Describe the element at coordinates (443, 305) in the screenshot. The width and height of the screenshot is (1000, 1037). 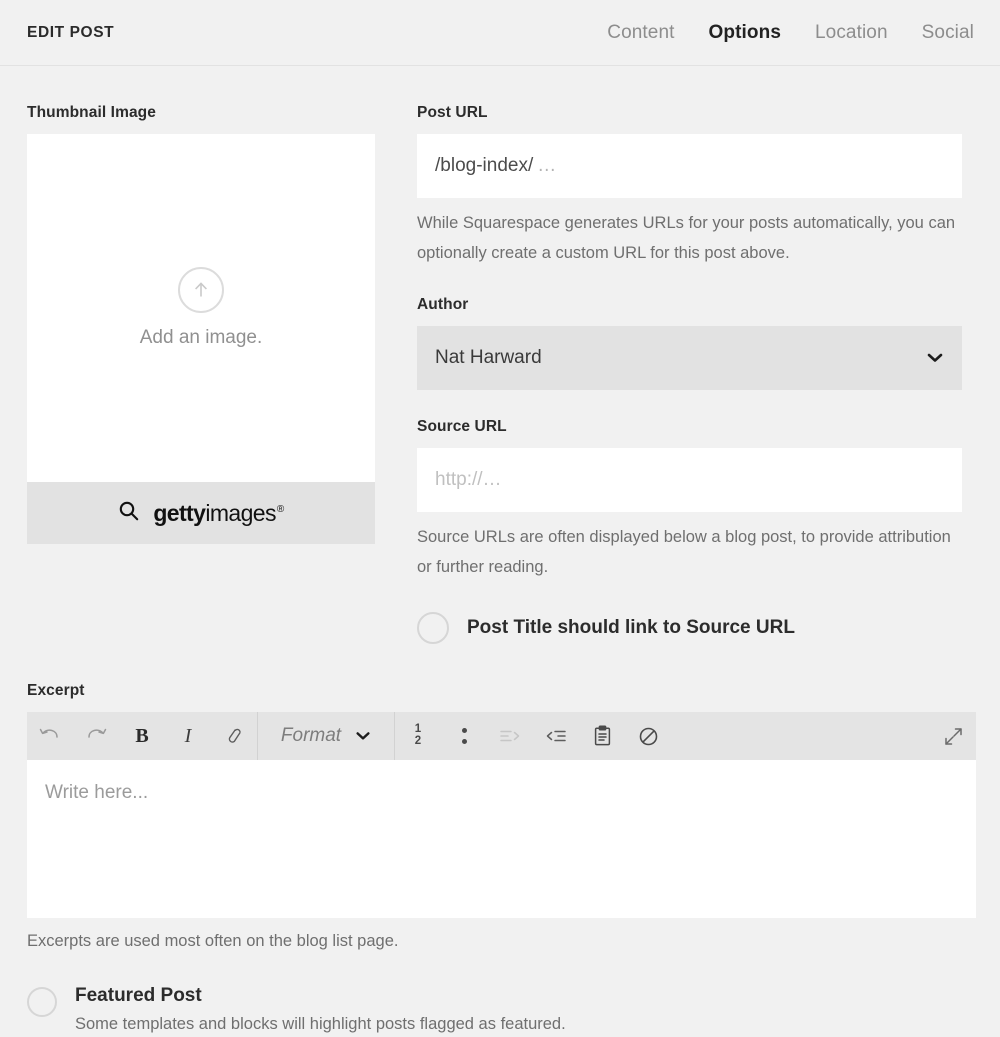
I see `author-label: Author` at that location.